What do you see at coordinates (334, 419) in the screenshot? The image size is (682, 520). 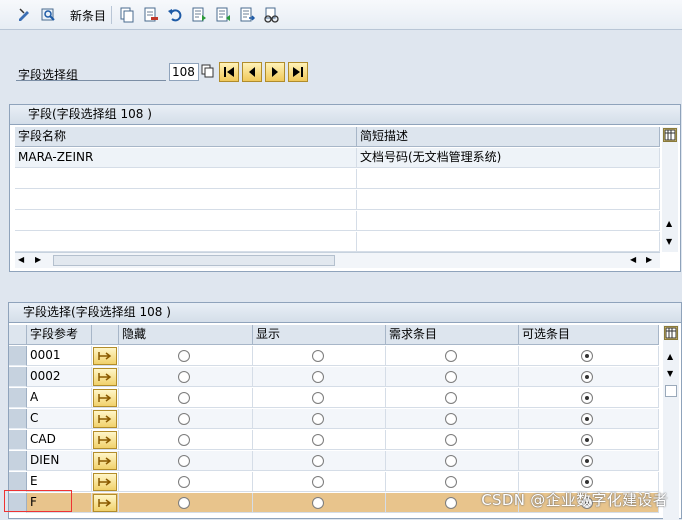 I see `selection-row: C` at bounding box center [334, 419].